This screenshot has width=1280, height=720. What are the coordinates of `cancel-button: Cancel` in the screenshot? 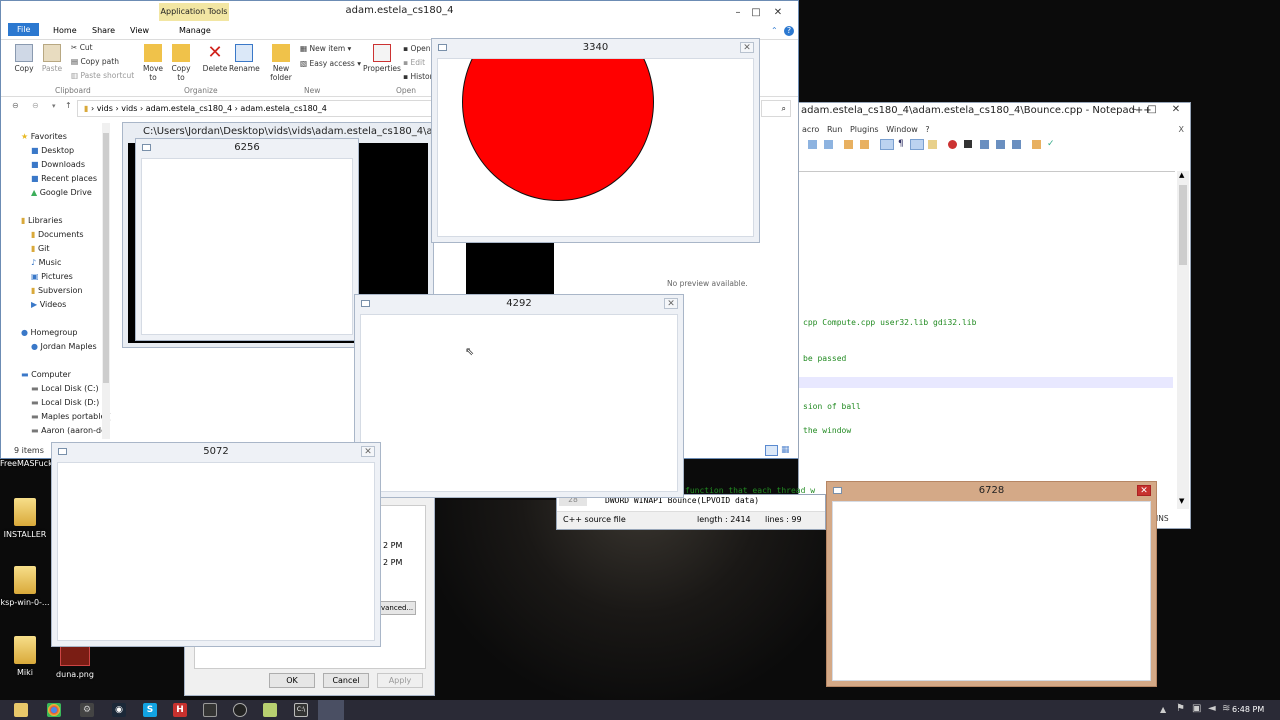 It's located at (346, 680).